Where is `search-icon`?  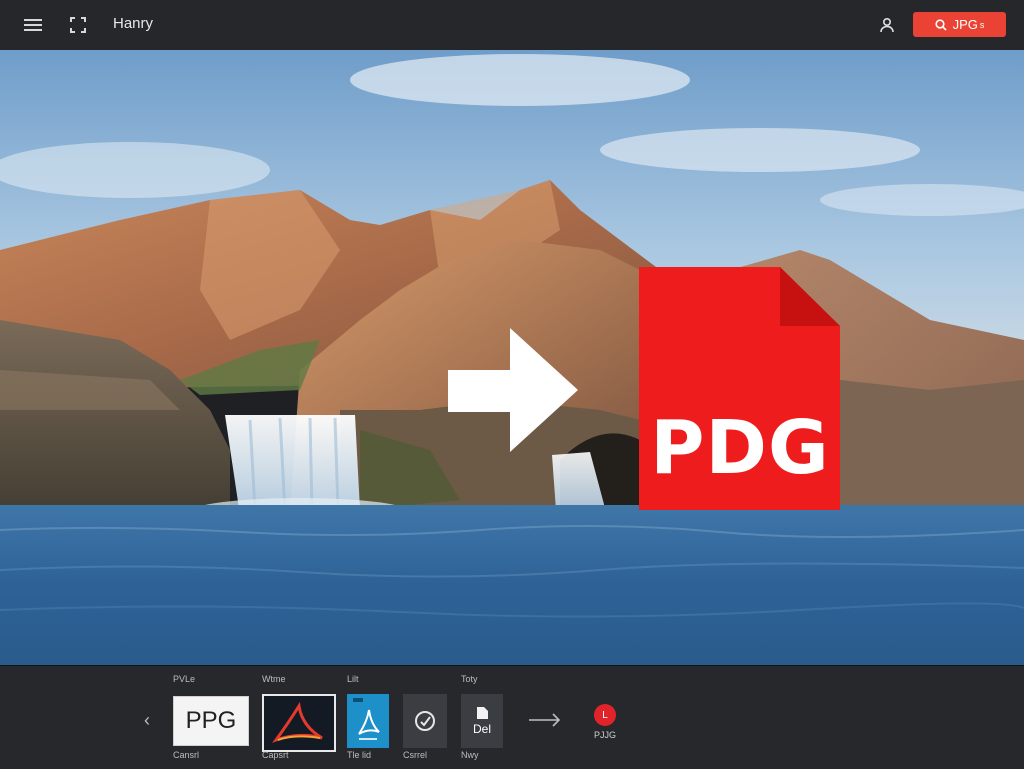
search-icon is located at coordinates (940, 24).